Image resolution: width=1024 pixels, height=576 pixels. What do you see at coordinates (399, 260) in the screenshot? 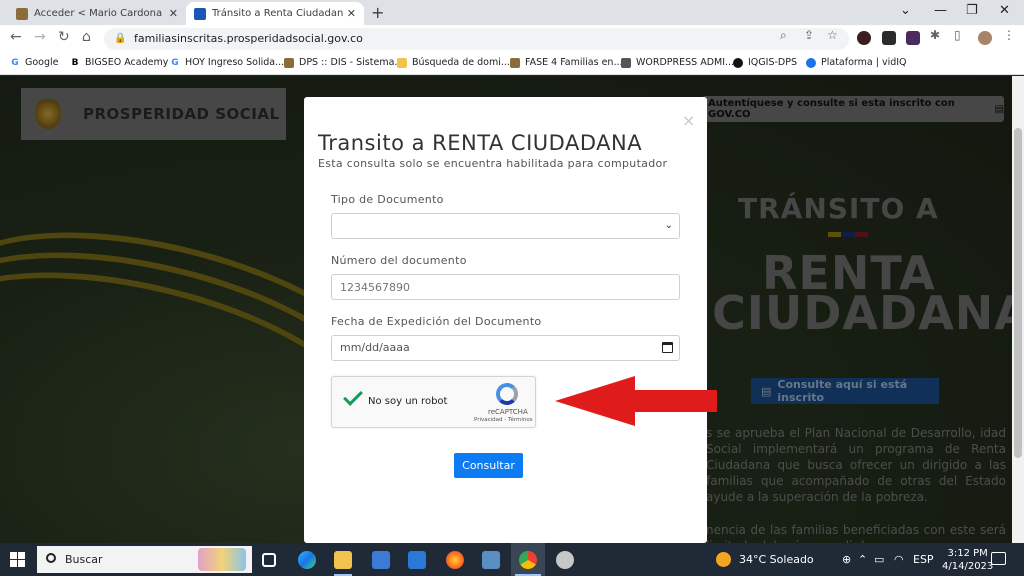
I see `doc-number-label: Número del documento` at bounding box center [399, 260].